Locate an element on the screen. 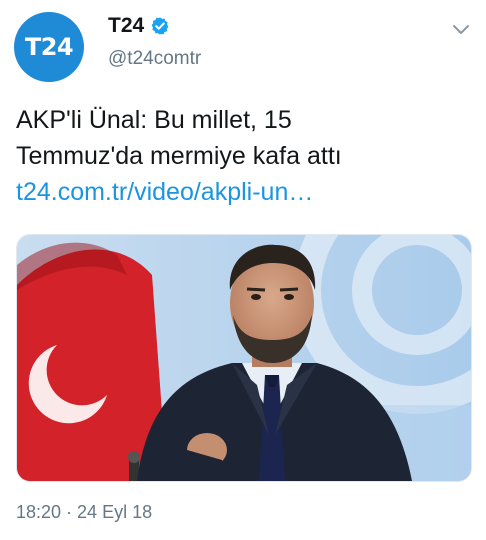 The width and height of the screenshot is (486, 540). display-name: T24 is located at coordinates (126, 26).